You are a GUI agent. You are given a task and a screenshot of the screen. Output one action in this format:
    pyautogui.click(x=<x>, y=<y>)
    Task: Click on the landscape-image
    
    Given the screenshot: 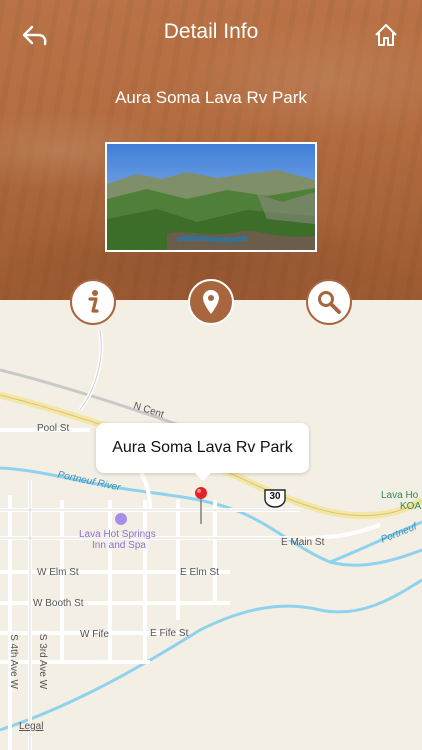 What is the action you would take?
    pyautogui.click(x=211, y=197)
    